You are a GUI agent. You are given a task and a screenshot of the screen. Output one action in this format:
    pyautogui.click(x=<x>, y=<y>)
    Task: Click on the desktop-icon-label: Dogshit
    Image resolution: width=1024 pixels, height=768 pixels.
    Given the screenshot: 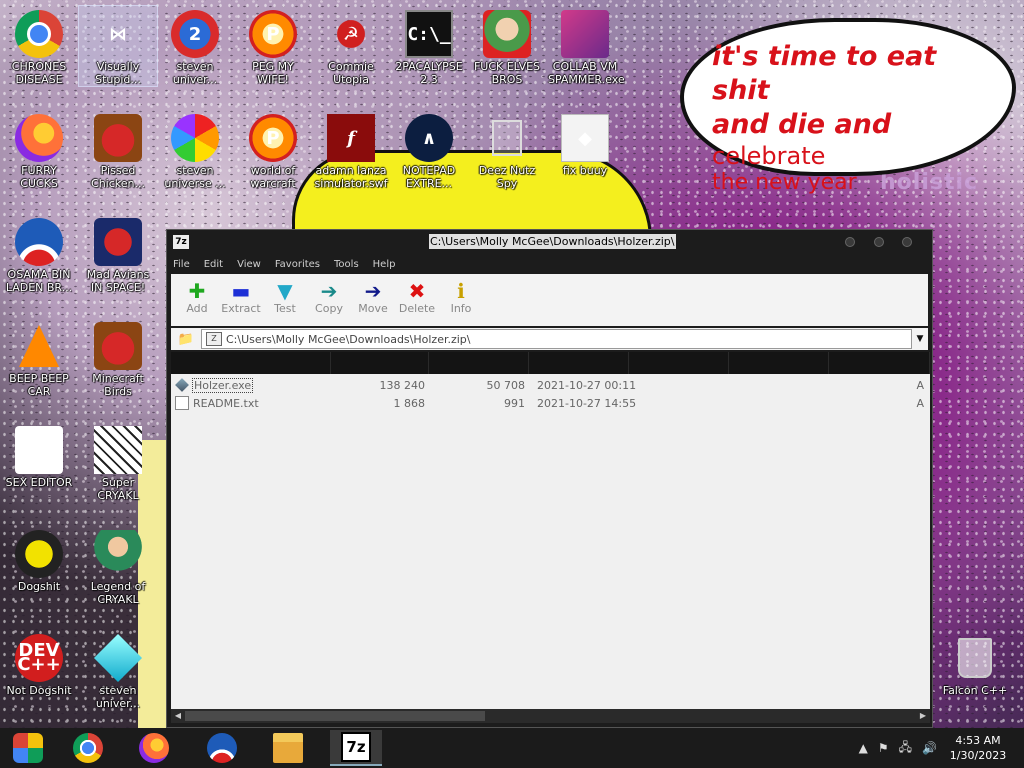 What is the action you would take?
    pyautogui.click(x=39, y=586)
    